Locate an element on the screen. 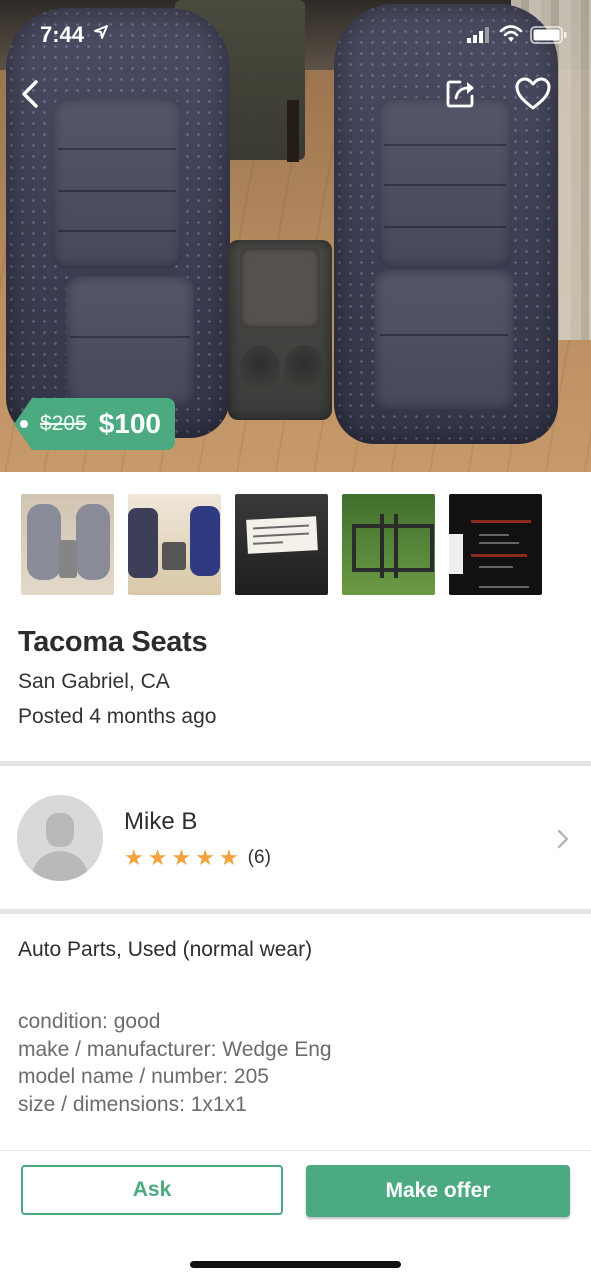  detail-condition: condition: good is located at coordinates (89, 1021).